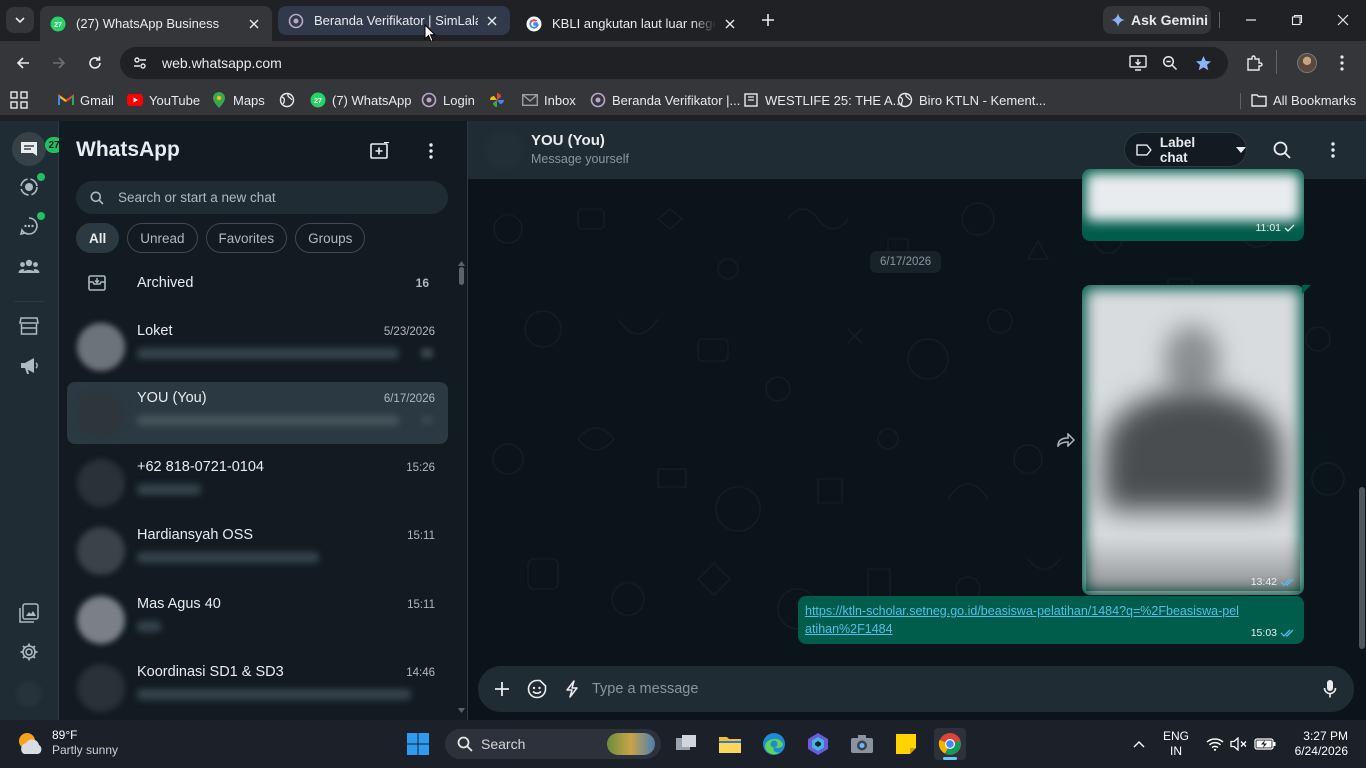 The height and width of the screenshot is (768, 1366). What do you see at coordinates (37, 149) in the screenshot?
I see `chats-nav-button: 27` at bounding box center [37, 149].